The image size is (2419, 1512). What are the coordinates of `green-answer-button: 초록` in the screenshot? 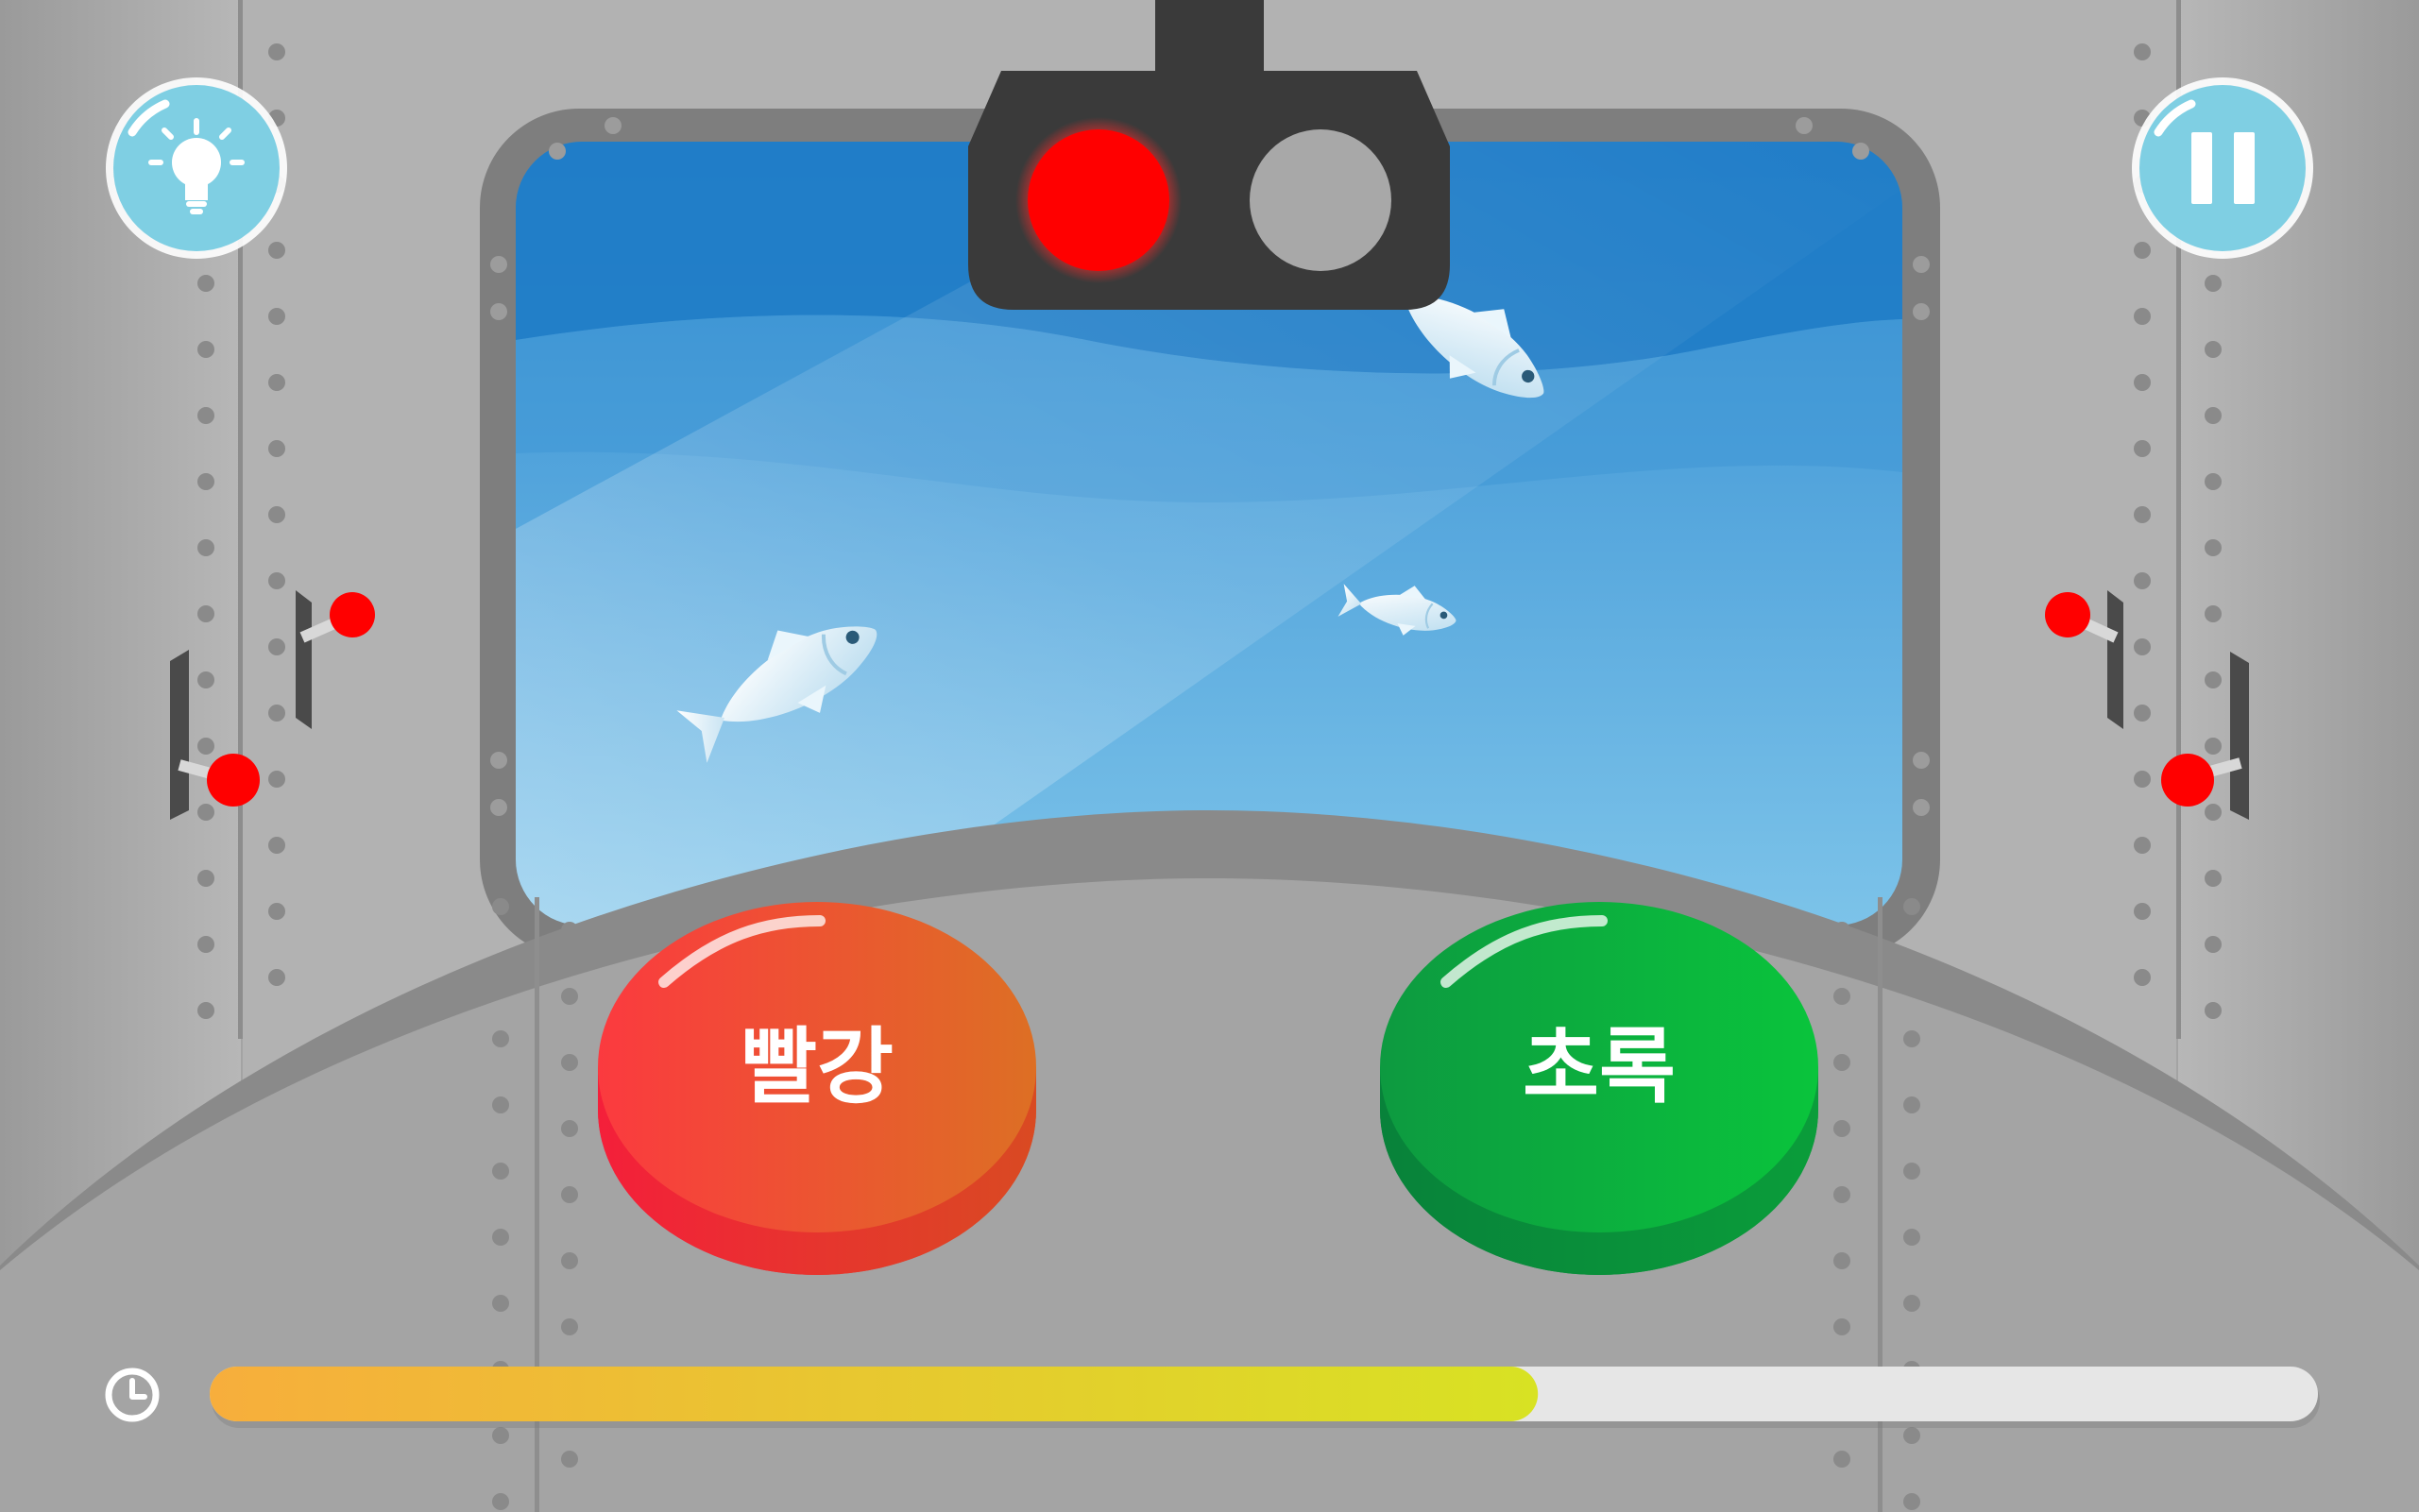 It's located at (1599, 1088).